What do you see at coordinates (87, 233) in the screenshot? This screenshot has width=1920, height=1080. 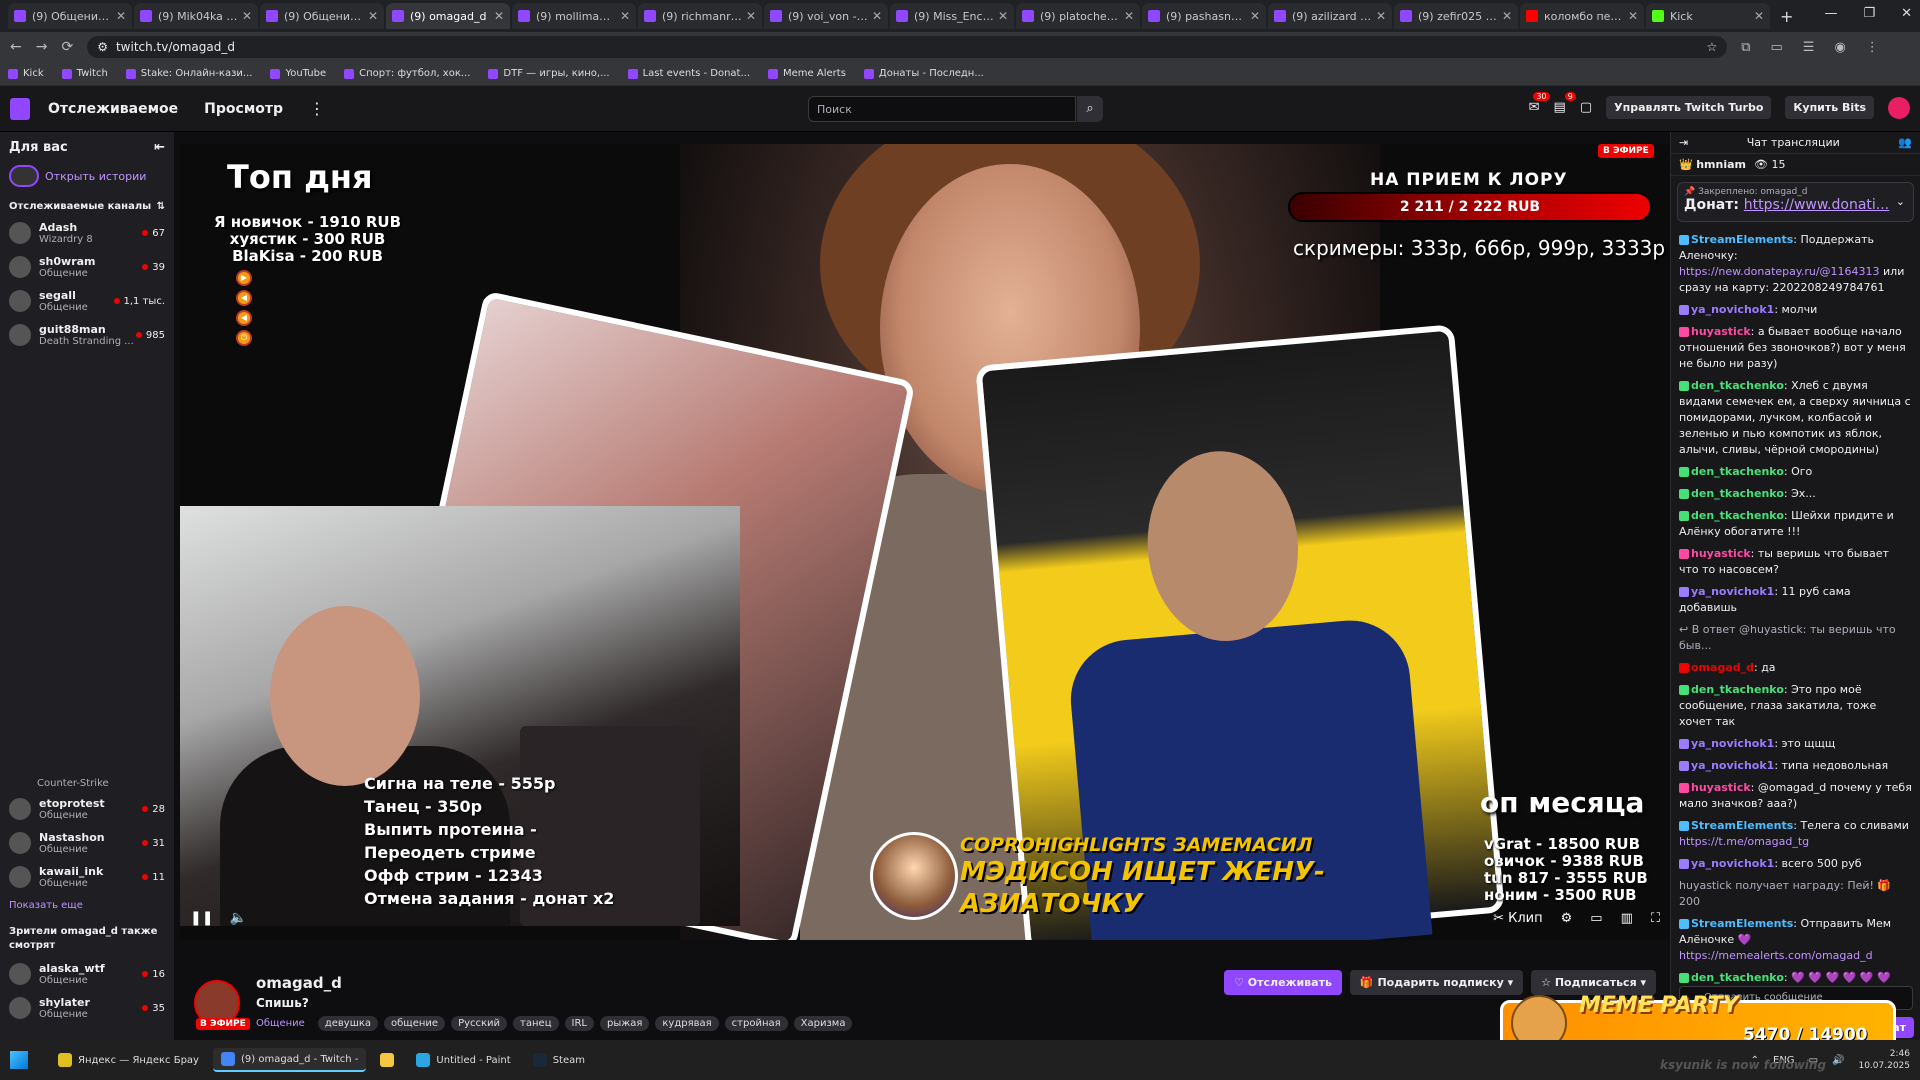 I see `sidebar-channel-Adash: Adash Wizardry 8 67` at bounding box center [87, 233].